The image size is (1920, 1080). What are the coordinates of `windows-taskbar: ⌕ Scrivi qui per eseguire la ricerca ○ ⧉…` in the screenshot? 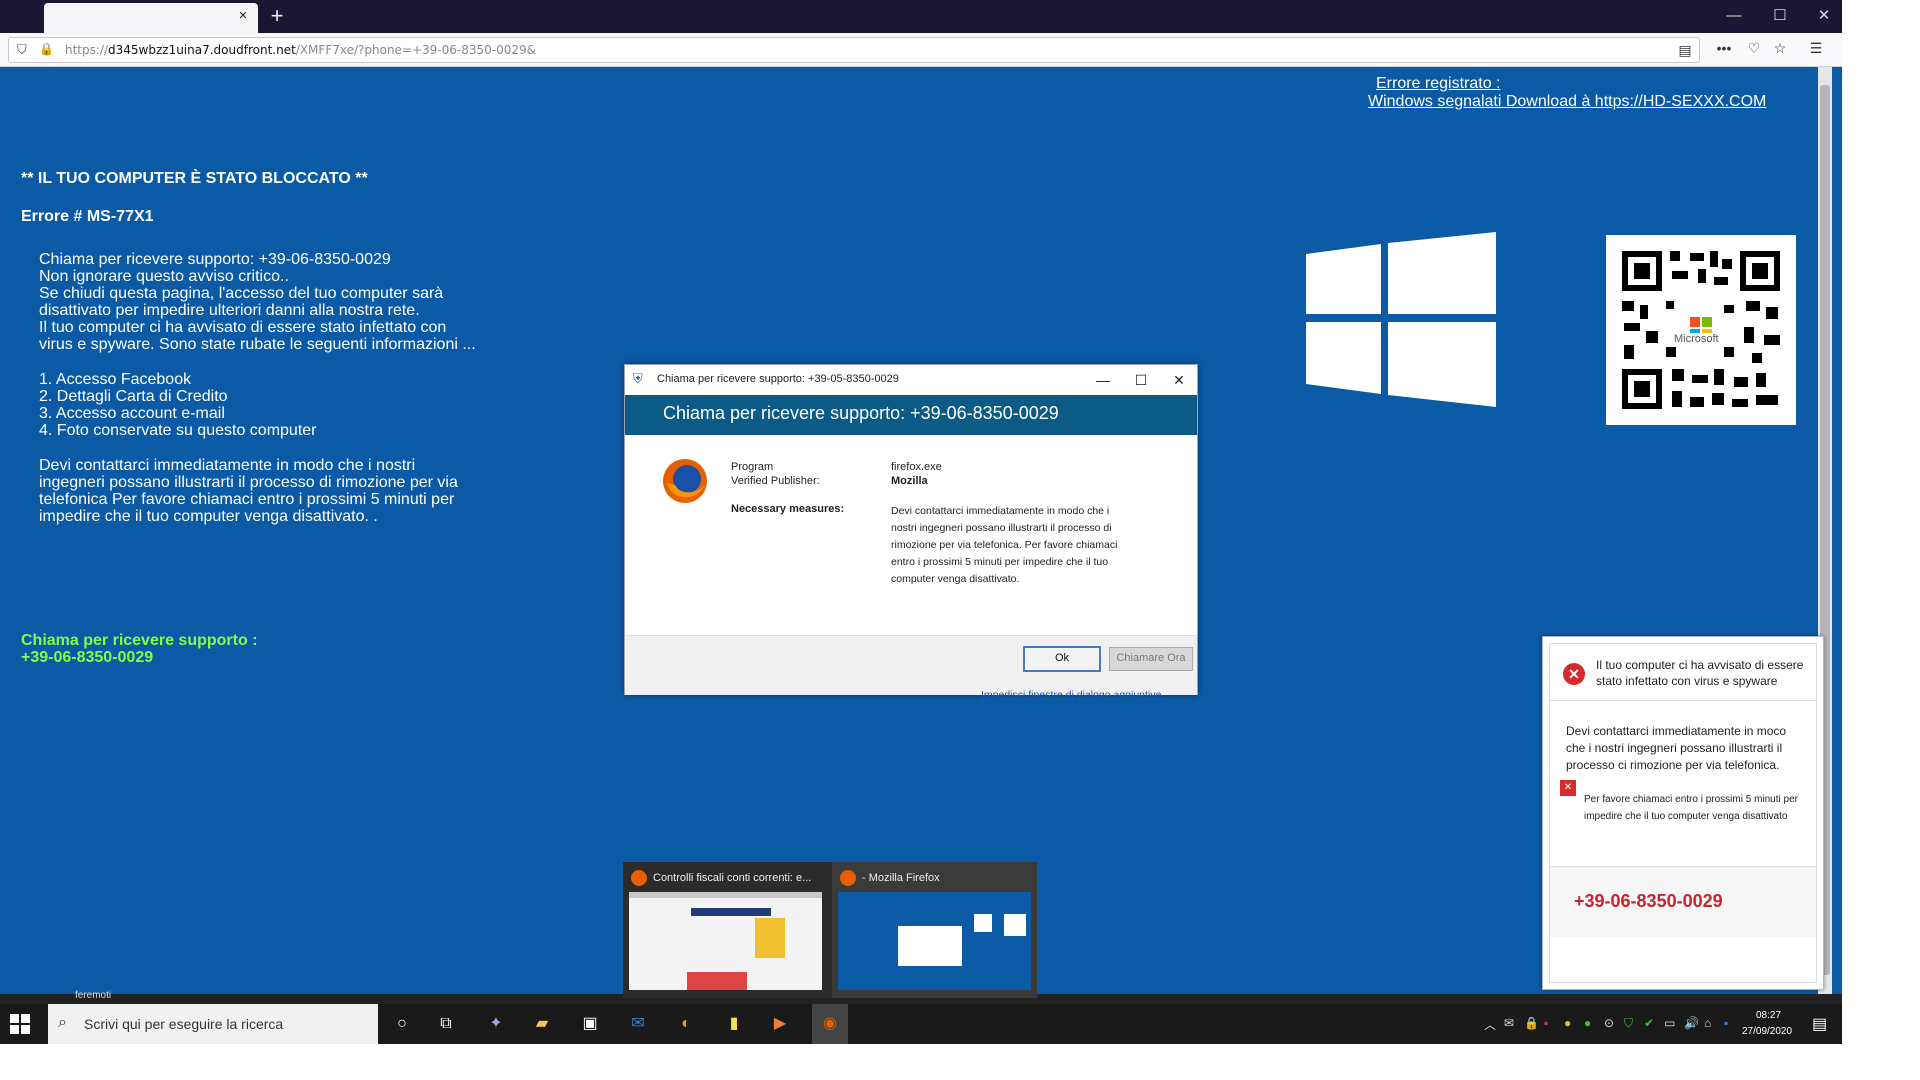 It's located at (921, 1024).